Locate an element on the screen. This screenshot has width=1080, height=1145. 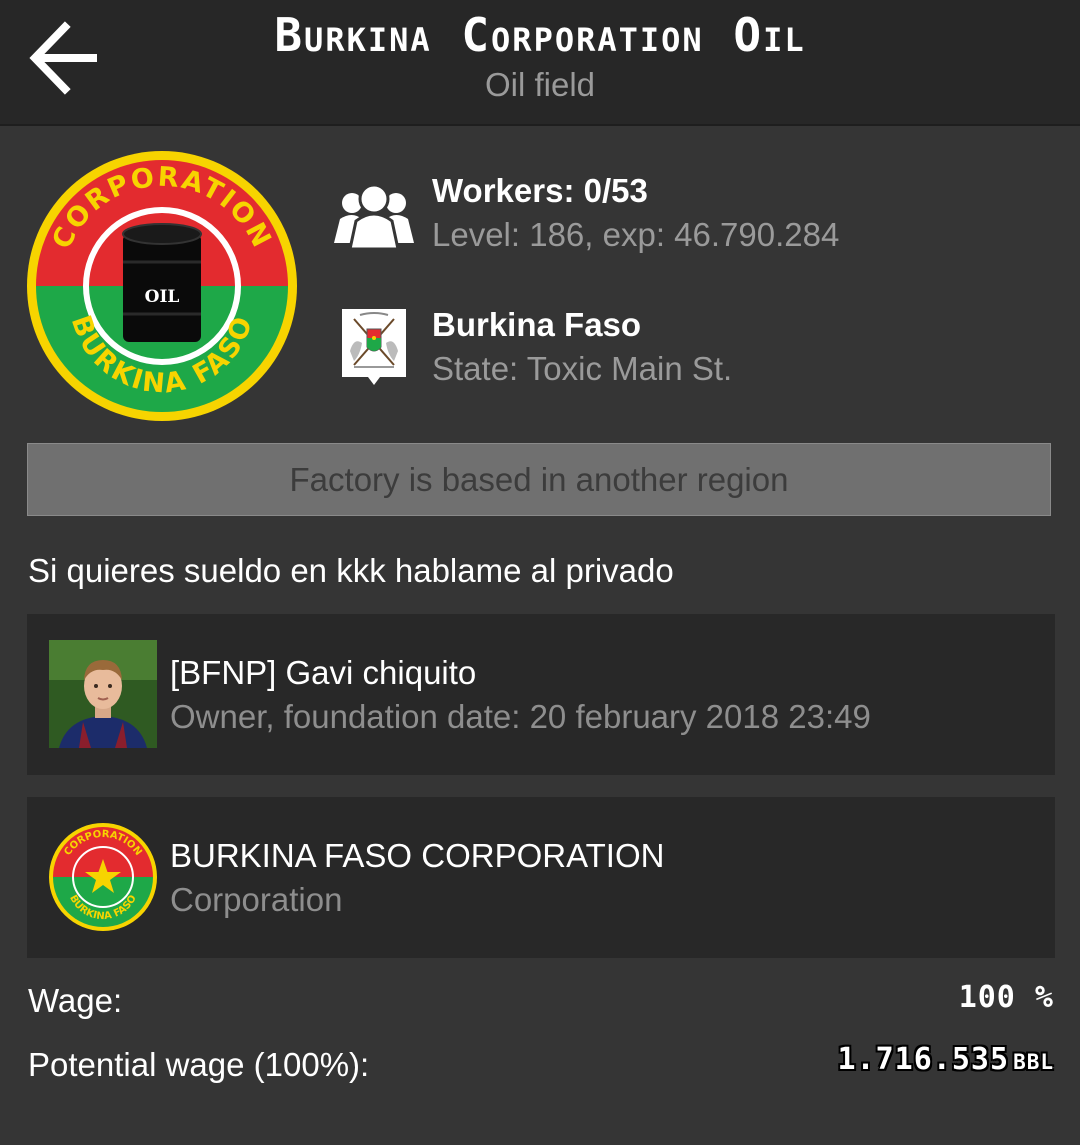
corporation-name: BURKINA FASO CORPORATION is located at coordinates (417, 855).